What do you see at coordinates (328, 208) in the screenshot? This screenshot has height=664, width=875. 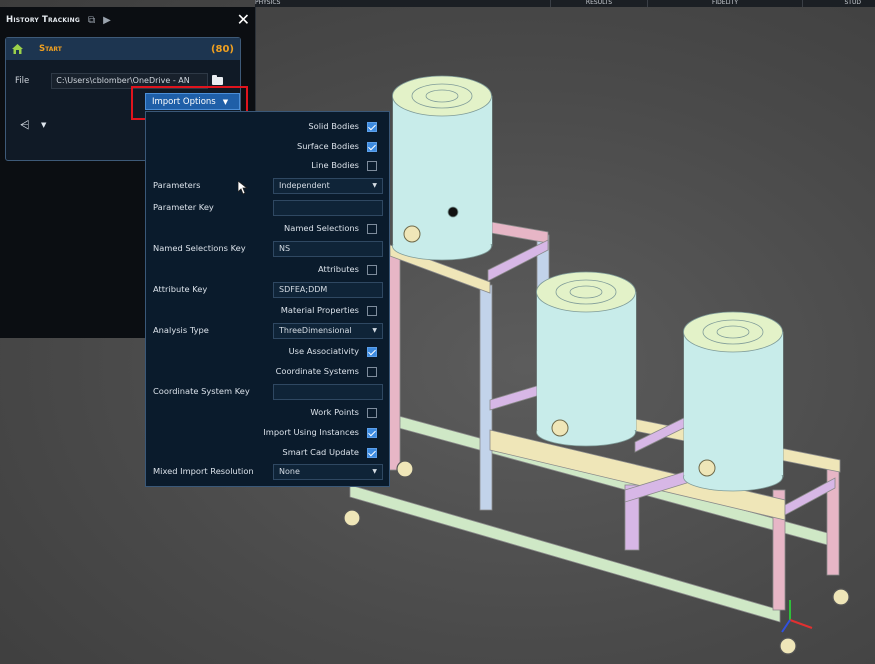 I see `parameter-key-input` at bounding box center [328, 208].